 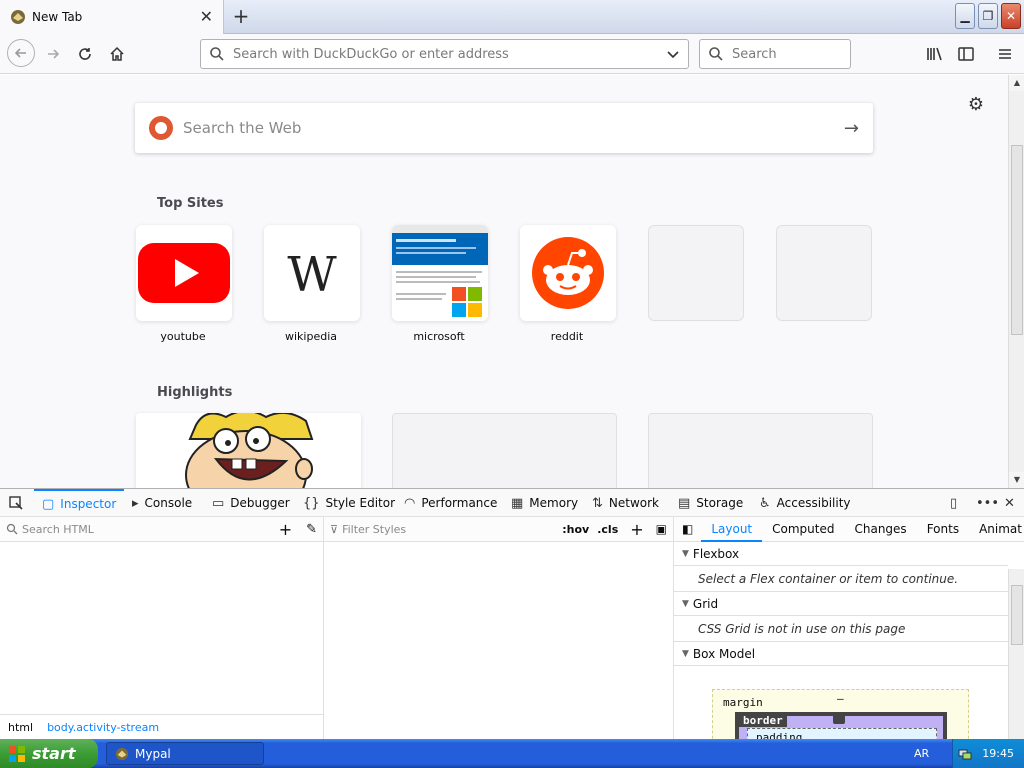 I want to click on top-site-label: reddit, so click(x=567, y=336).